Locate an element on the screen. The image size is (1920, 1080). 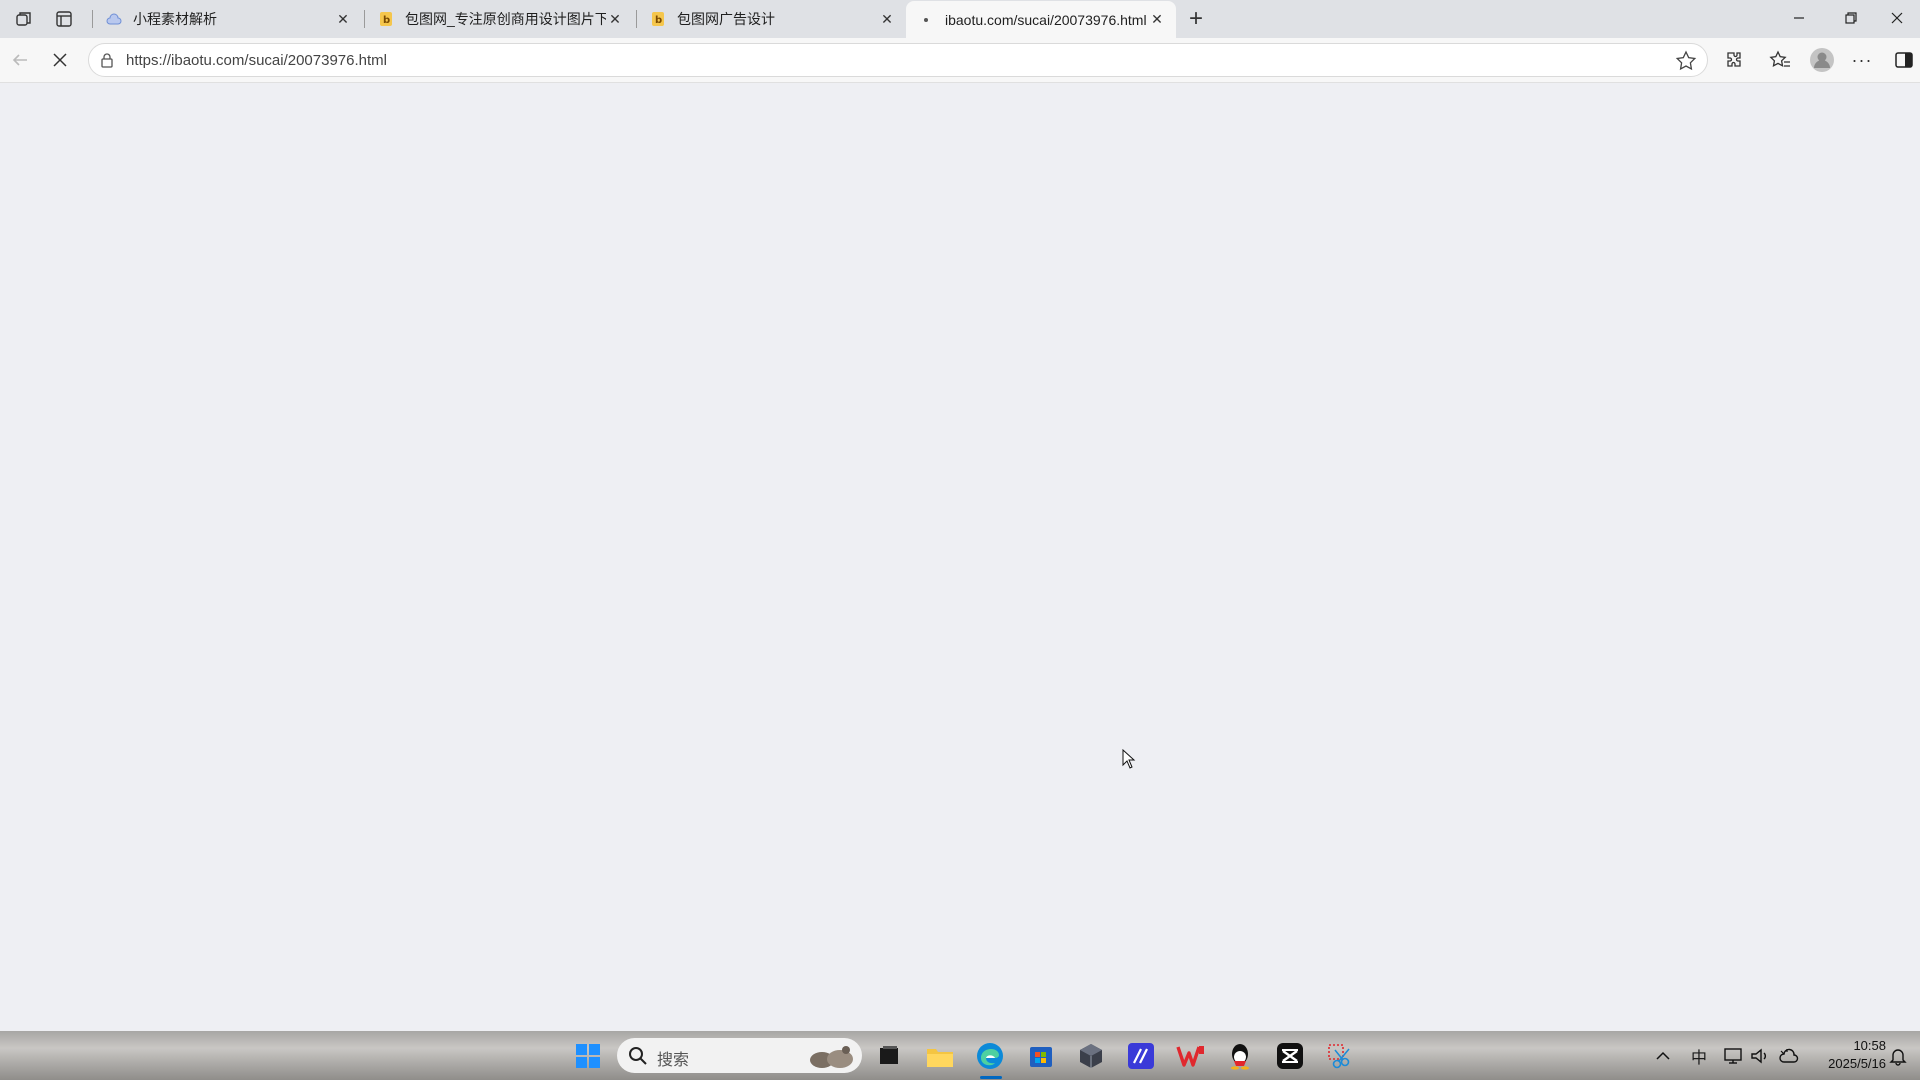
tab-title: 包图网_专注原创商用设计图片下载 is located at coordinates (505, 19).